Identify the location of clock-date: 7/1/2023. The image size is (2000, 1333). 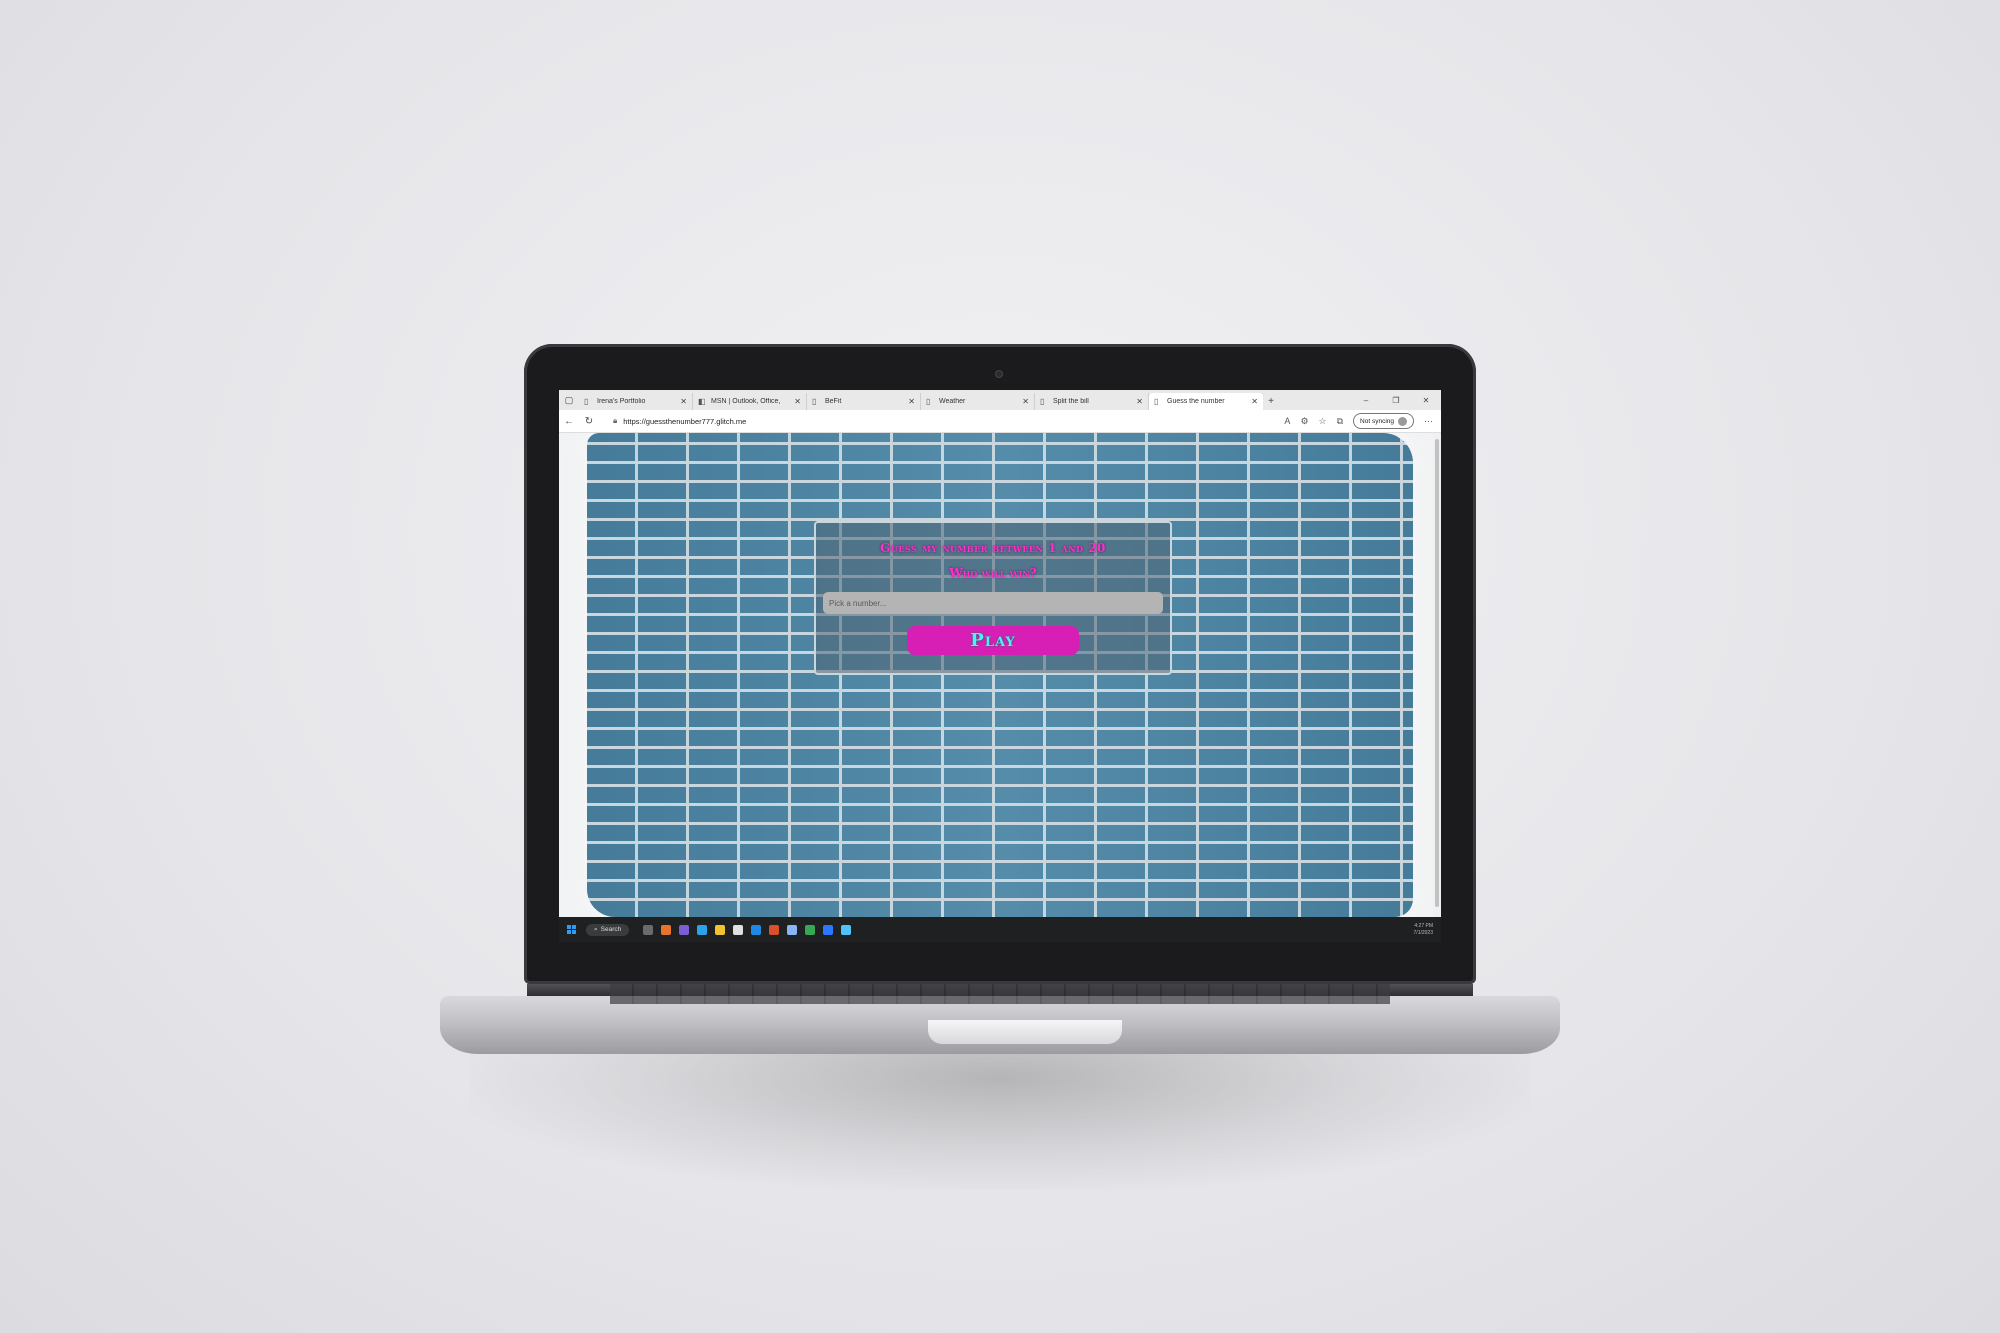
(1423, 932).